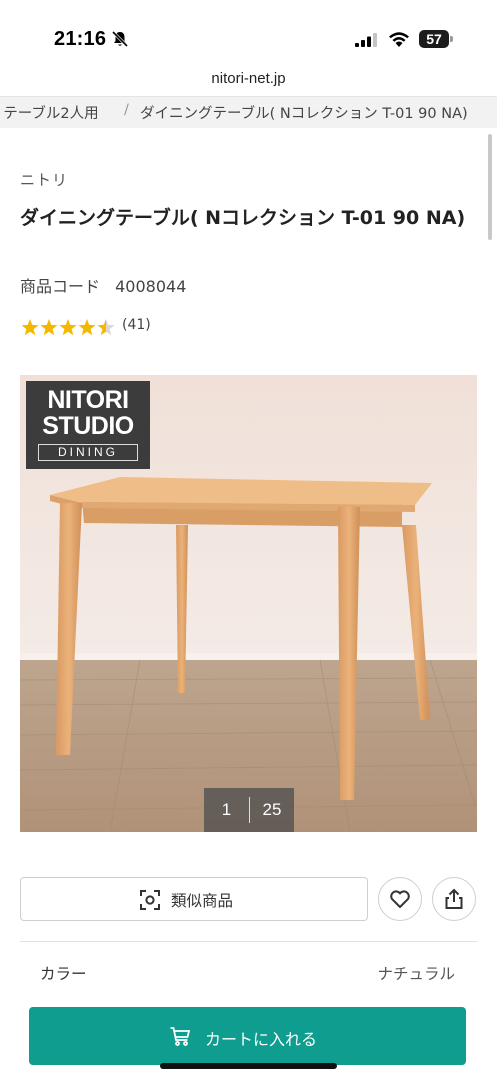  Describe the element at coordinates (49, 112) in the screenshot. I see `breadcrumb-item-category: ﾞテーブル2人用` at that location.